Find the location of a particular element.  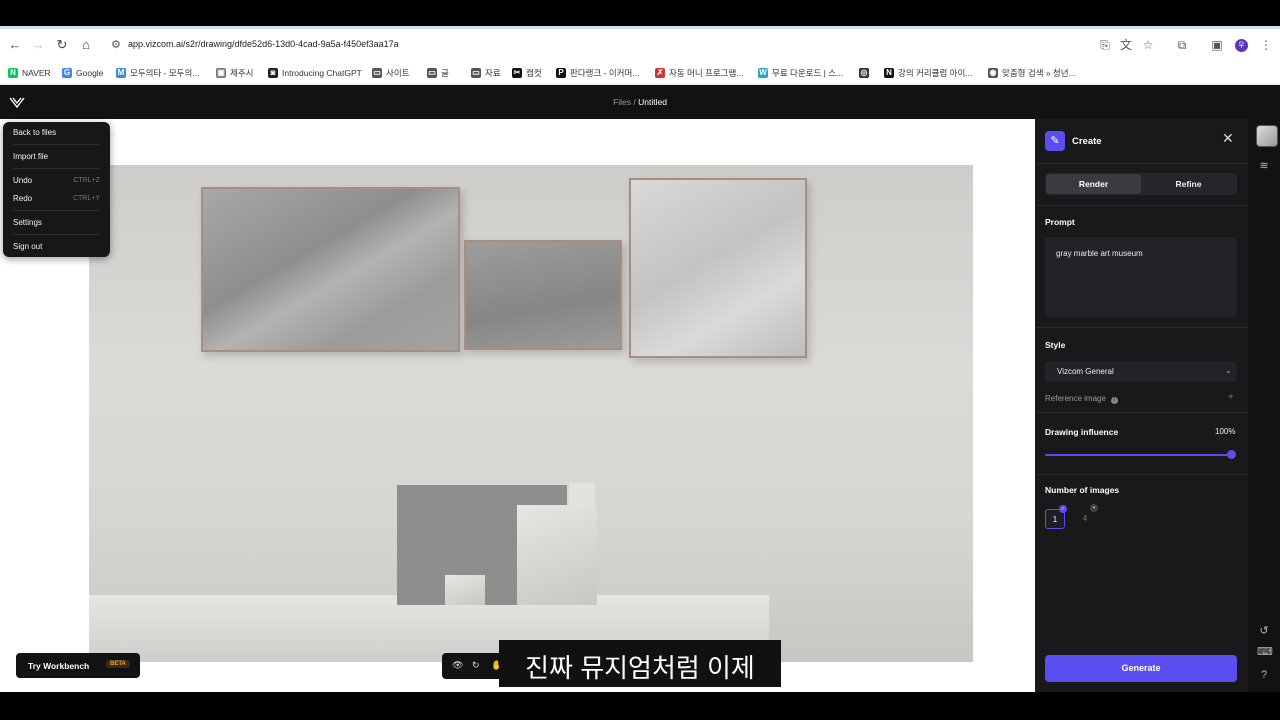

bookmark-icon: ✂ is located at coordinates (517, 73).